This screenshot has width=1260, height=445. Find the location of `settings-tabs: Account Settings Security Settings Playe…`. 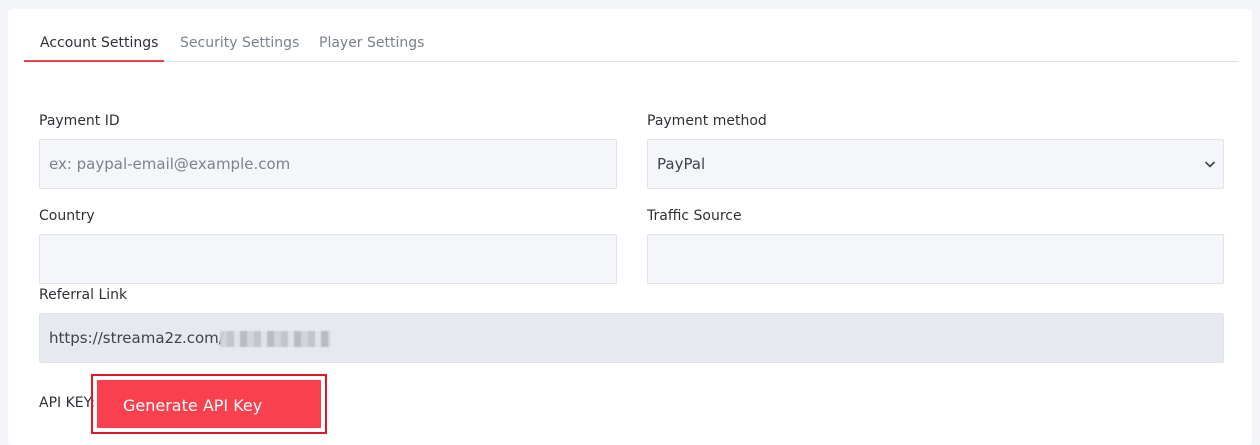

settings-tabs: Account Settings Security Settings Playe… is located at coordinates (631, 35).